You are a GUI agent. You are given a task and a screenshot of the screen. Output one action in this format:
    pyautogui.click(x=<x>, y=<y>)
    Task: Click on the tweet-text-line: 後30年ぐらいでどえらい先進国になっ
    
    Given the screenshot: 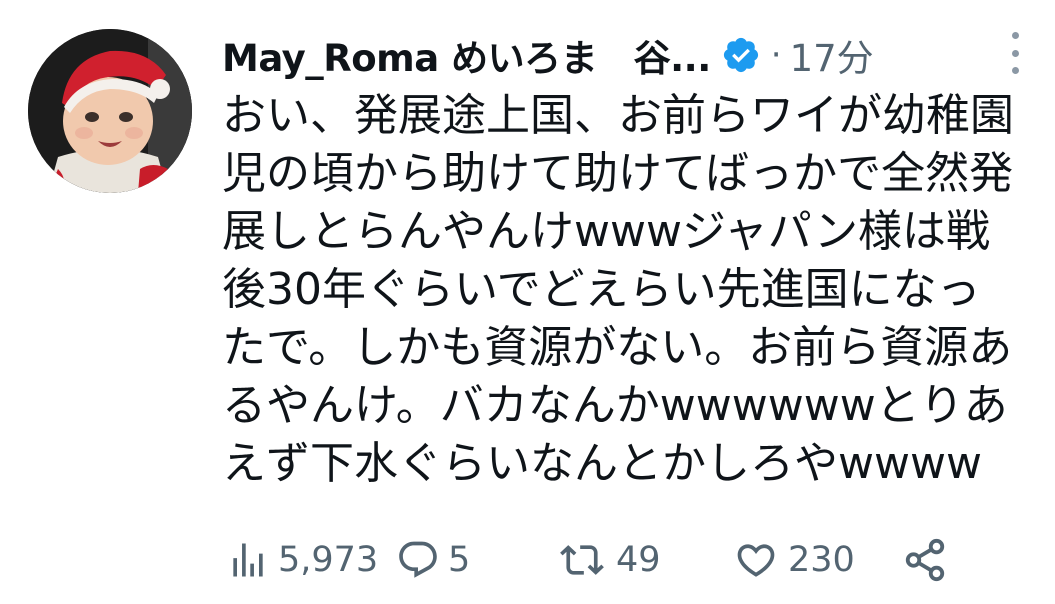 What is the action you would take?
    pyautogui.click(x=601, y=289)
    